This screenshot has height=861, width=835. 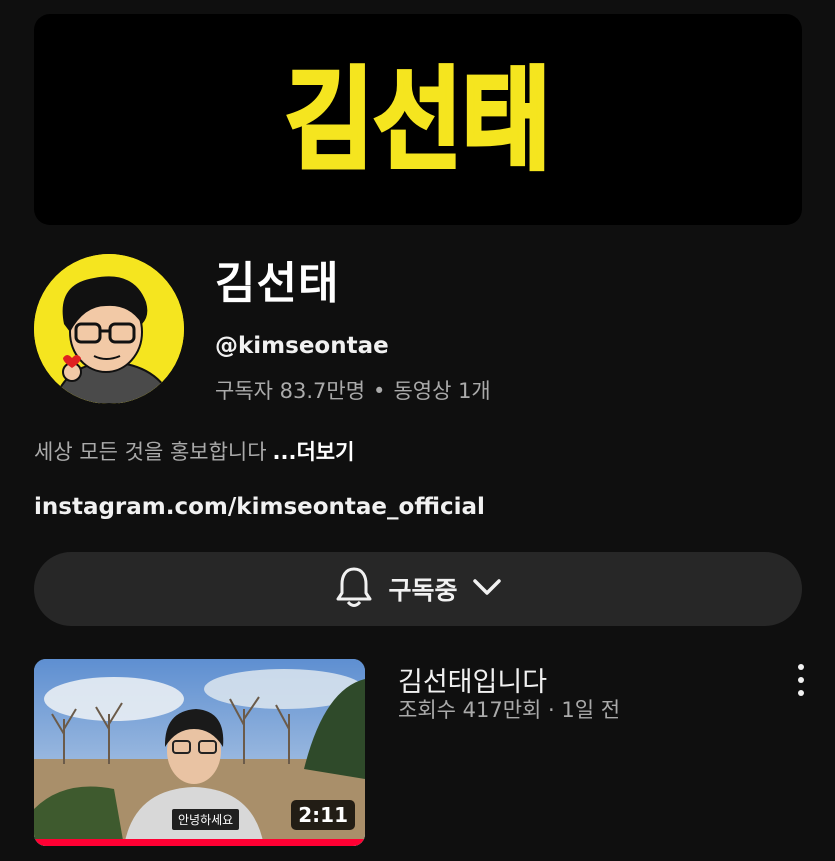 I want to click on watch-progress-bar, so click(x=199, y=842).